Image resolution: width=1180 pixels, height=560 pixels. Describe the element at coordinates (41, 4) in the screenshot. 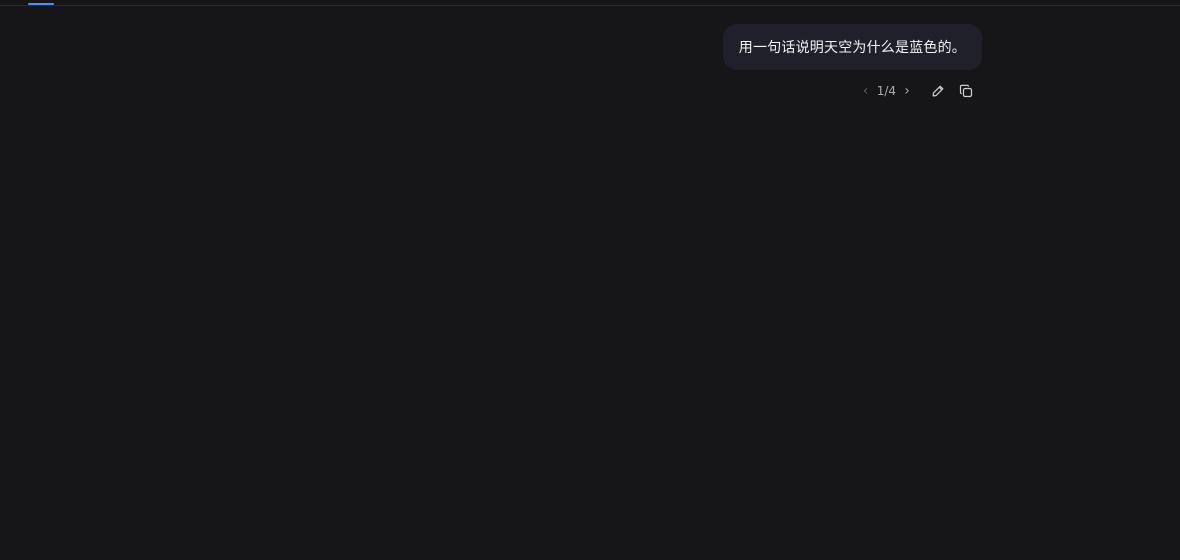

I see `active-tab-indicator` at that location.